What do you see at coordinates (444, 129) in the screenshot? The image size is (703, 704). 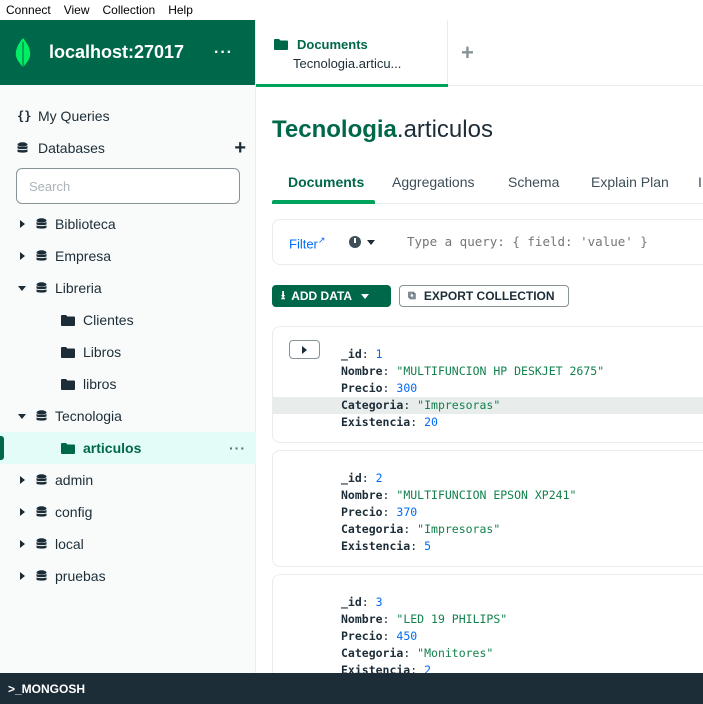 I see `namespace-collection: .articulos` at bounding box center [444, 129].